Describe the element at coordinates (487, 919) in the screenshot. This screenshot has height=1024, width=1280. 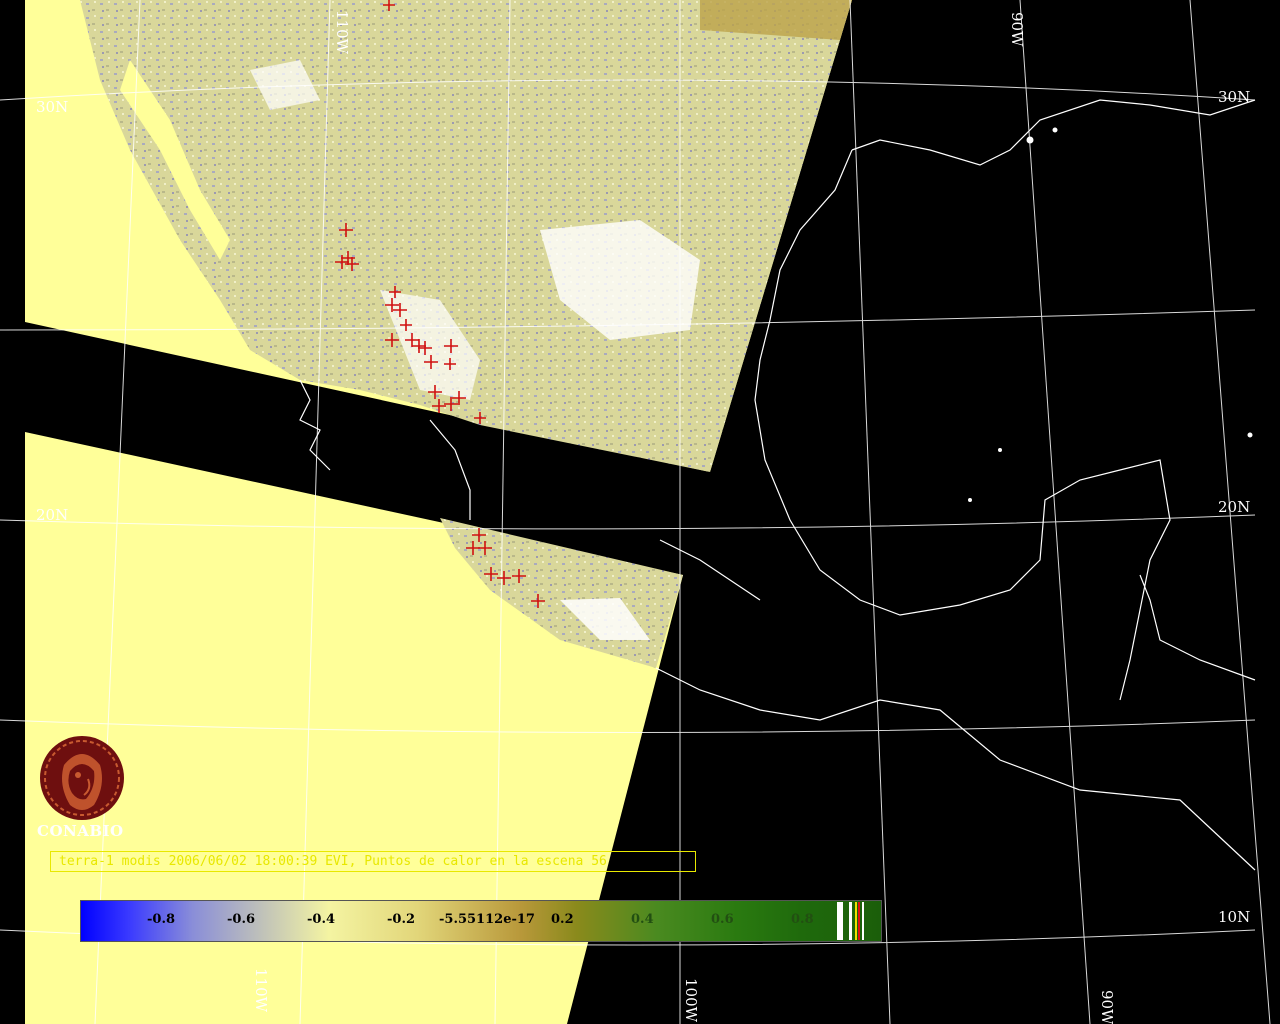
I see `colorbar-tick: -5.55112e-17` at that location.